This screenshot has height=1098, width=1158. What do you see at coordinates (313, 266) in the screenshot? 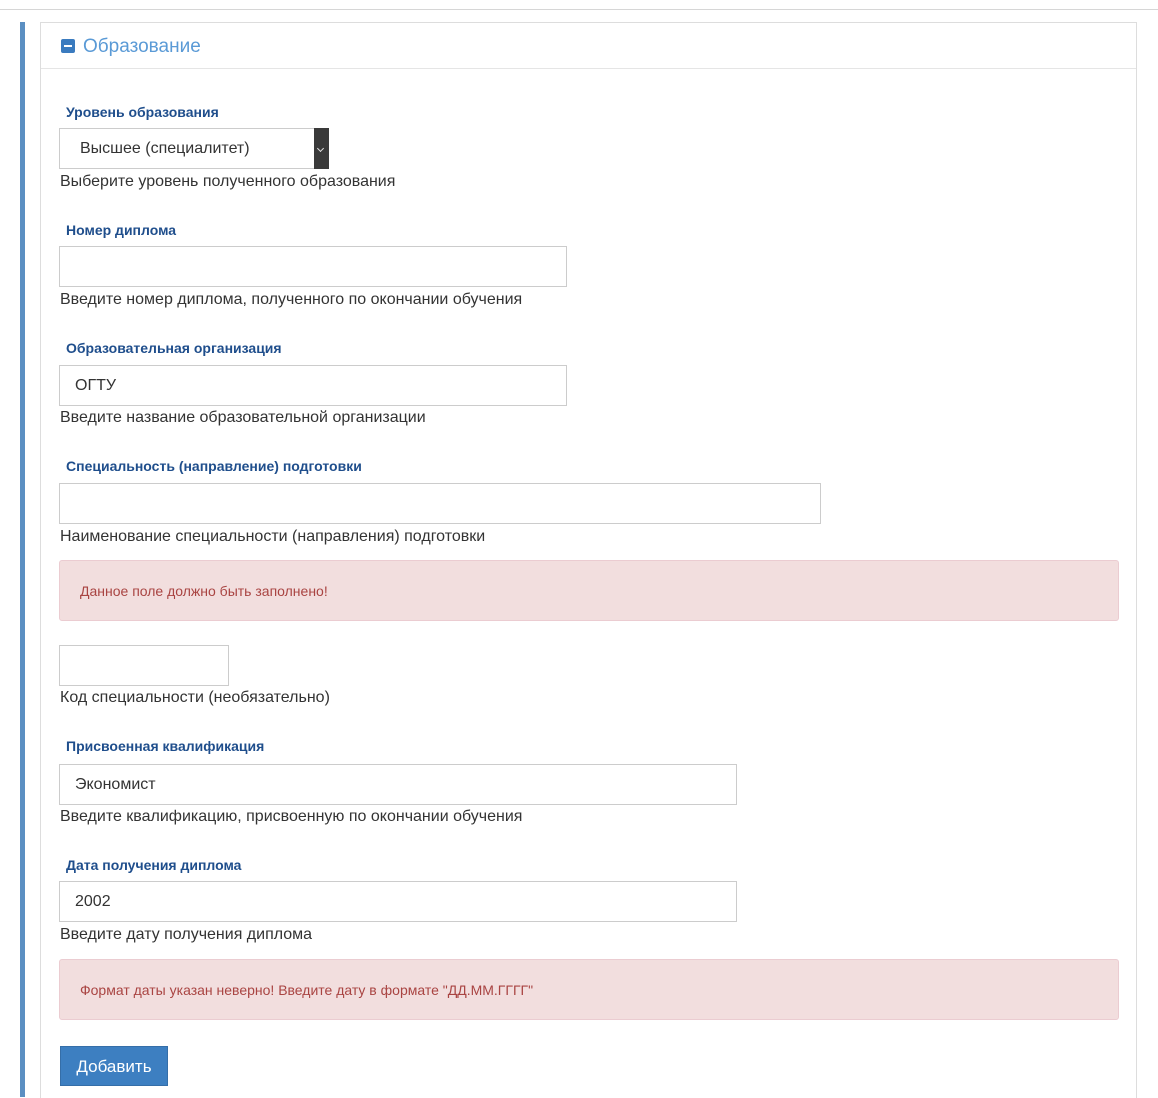
I see `diploma-number-input` at bounding box center [313, 266].